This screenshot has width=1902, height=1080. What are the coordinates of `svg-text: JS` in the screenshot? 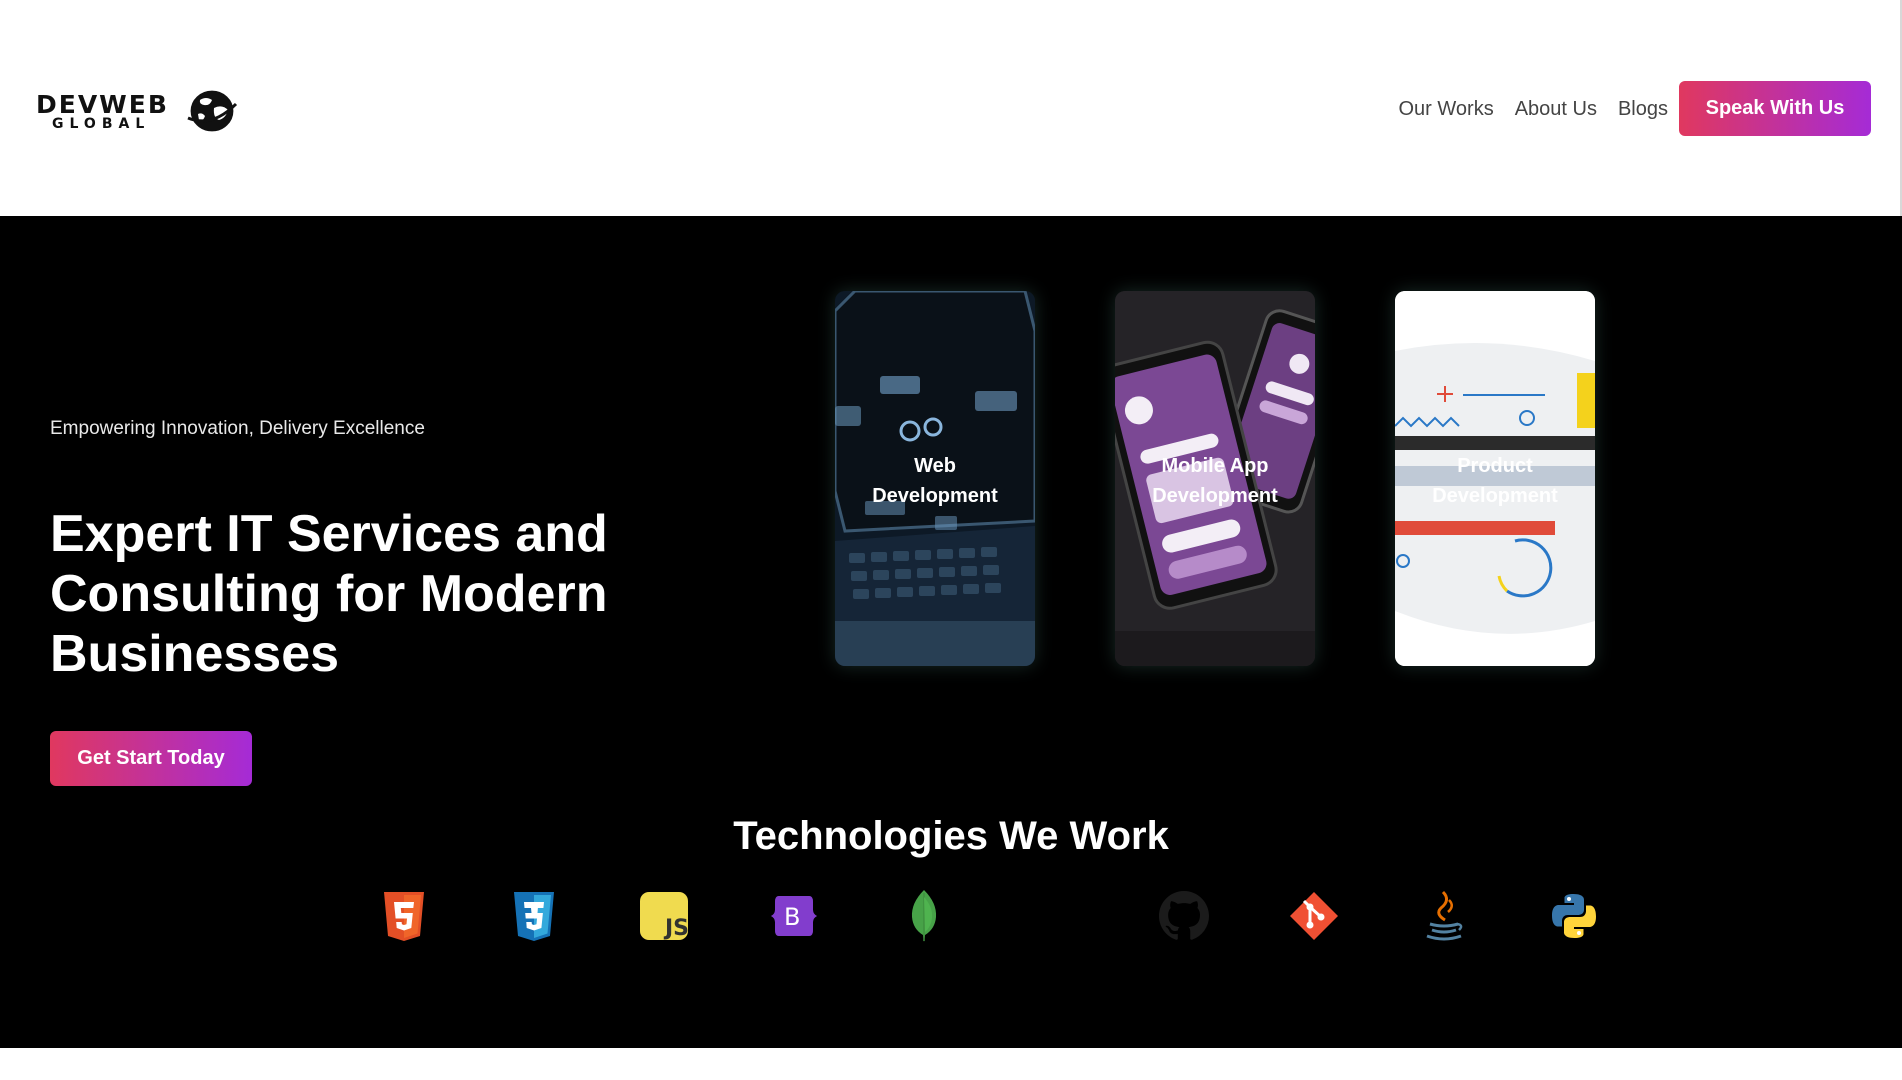 It's located at (676, 928).